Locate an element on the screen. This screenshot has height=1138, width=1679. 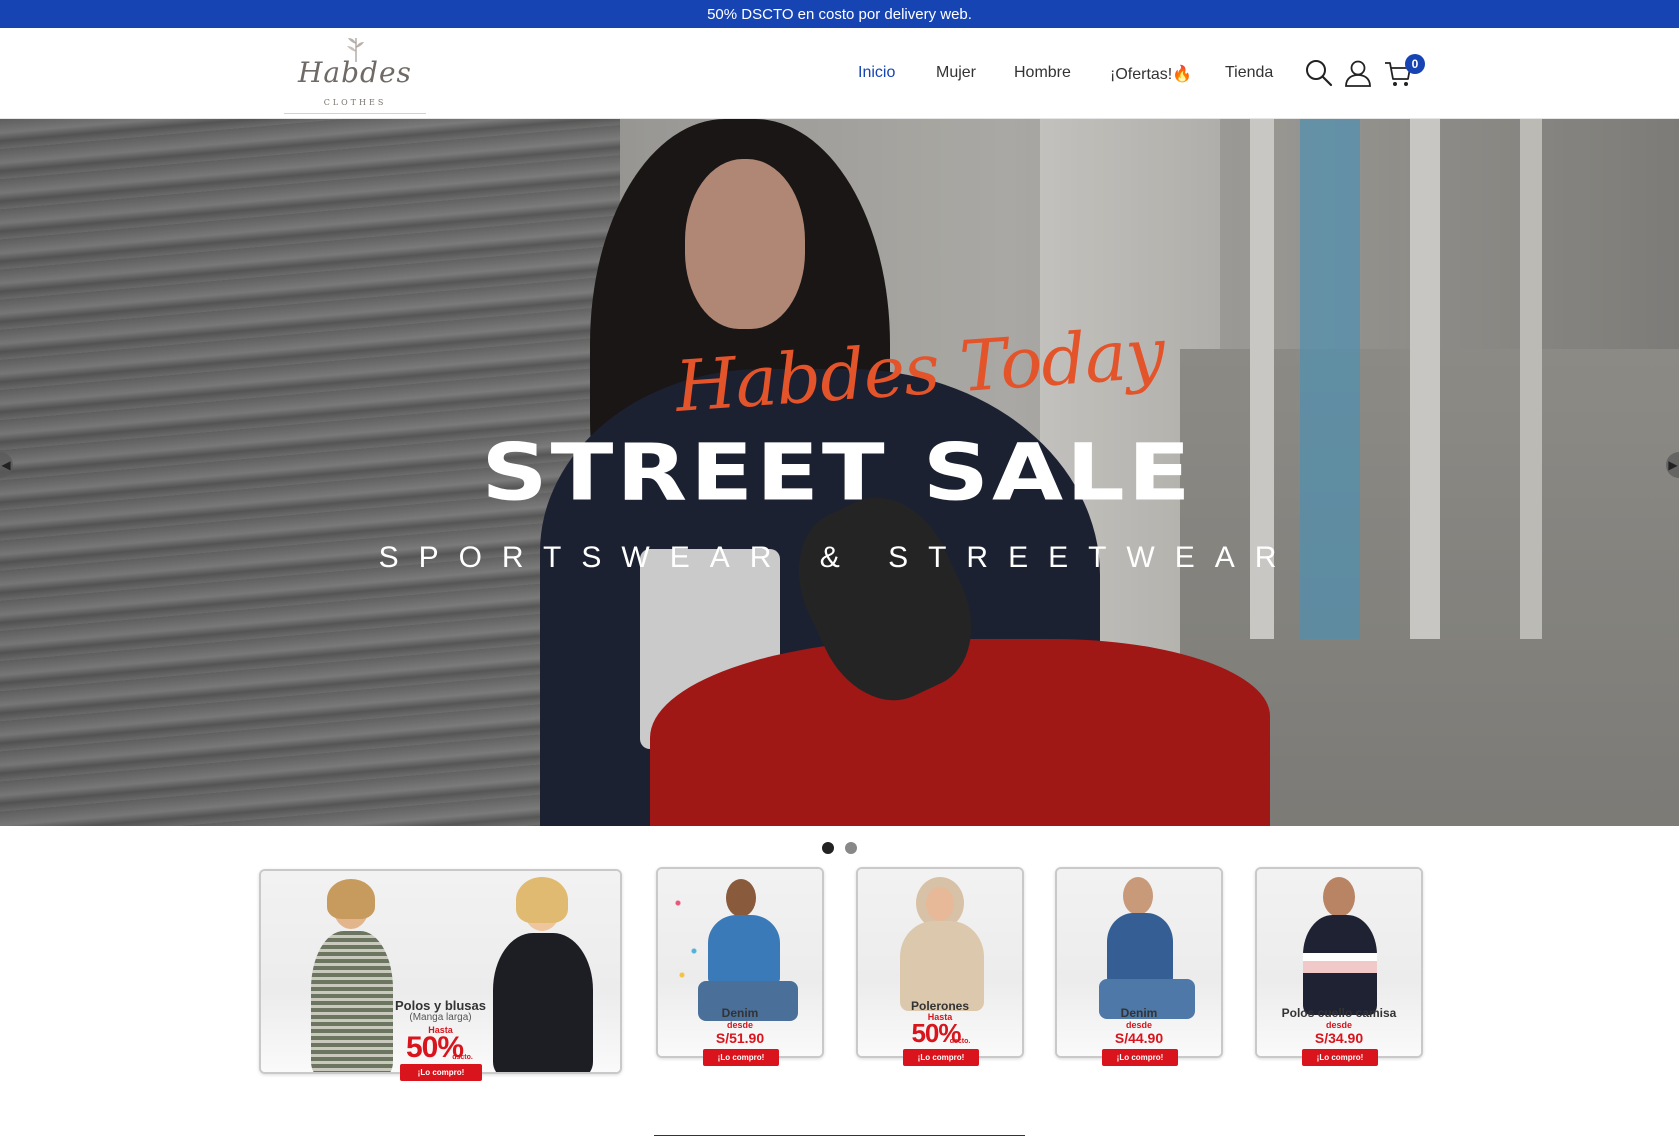
brand-name: Habdes is located at coordinates (355, 72).